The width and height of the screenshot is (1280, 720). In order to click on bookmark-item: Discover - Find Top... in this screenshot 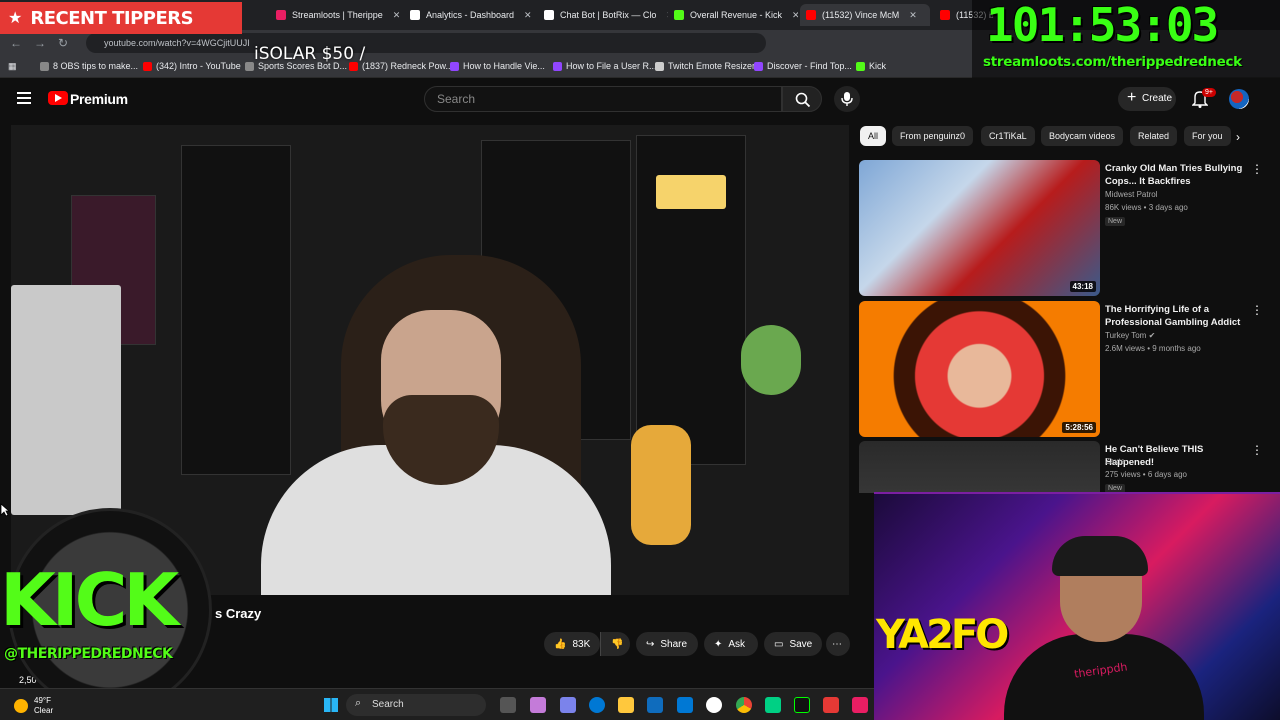, I will do `click(803, 66)`.